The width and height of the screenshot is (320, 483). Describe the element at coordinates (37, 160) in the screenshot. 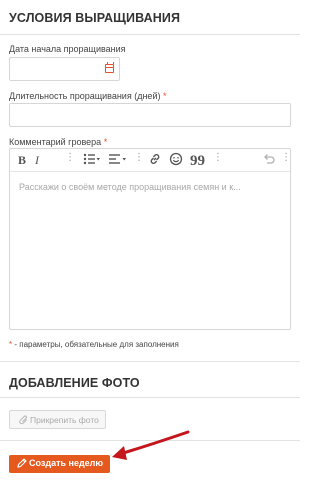

I see `italic-button: I` at that location.